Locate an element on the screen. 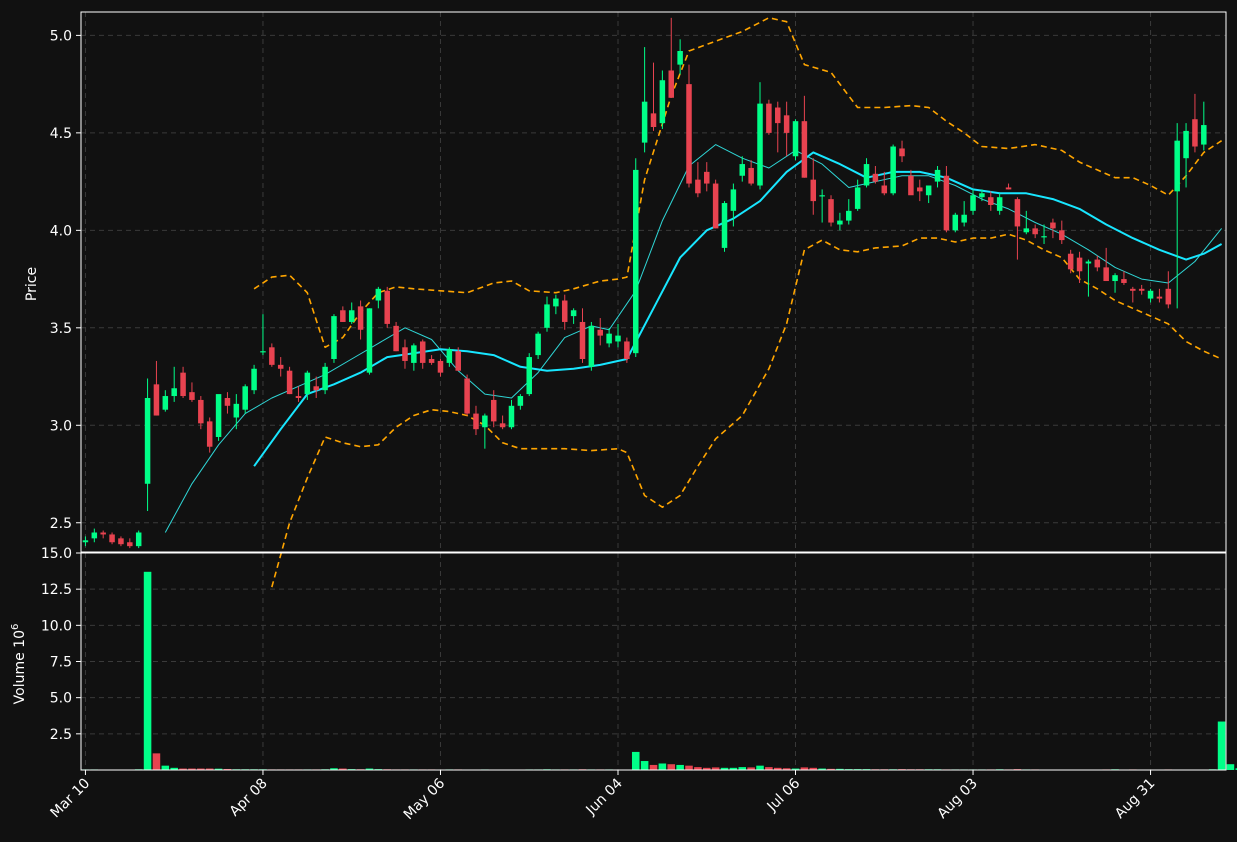 This screenshot has height=842, width=1237. volume-y-axis-label: Volume 106 is located at coordinates (19, 664).